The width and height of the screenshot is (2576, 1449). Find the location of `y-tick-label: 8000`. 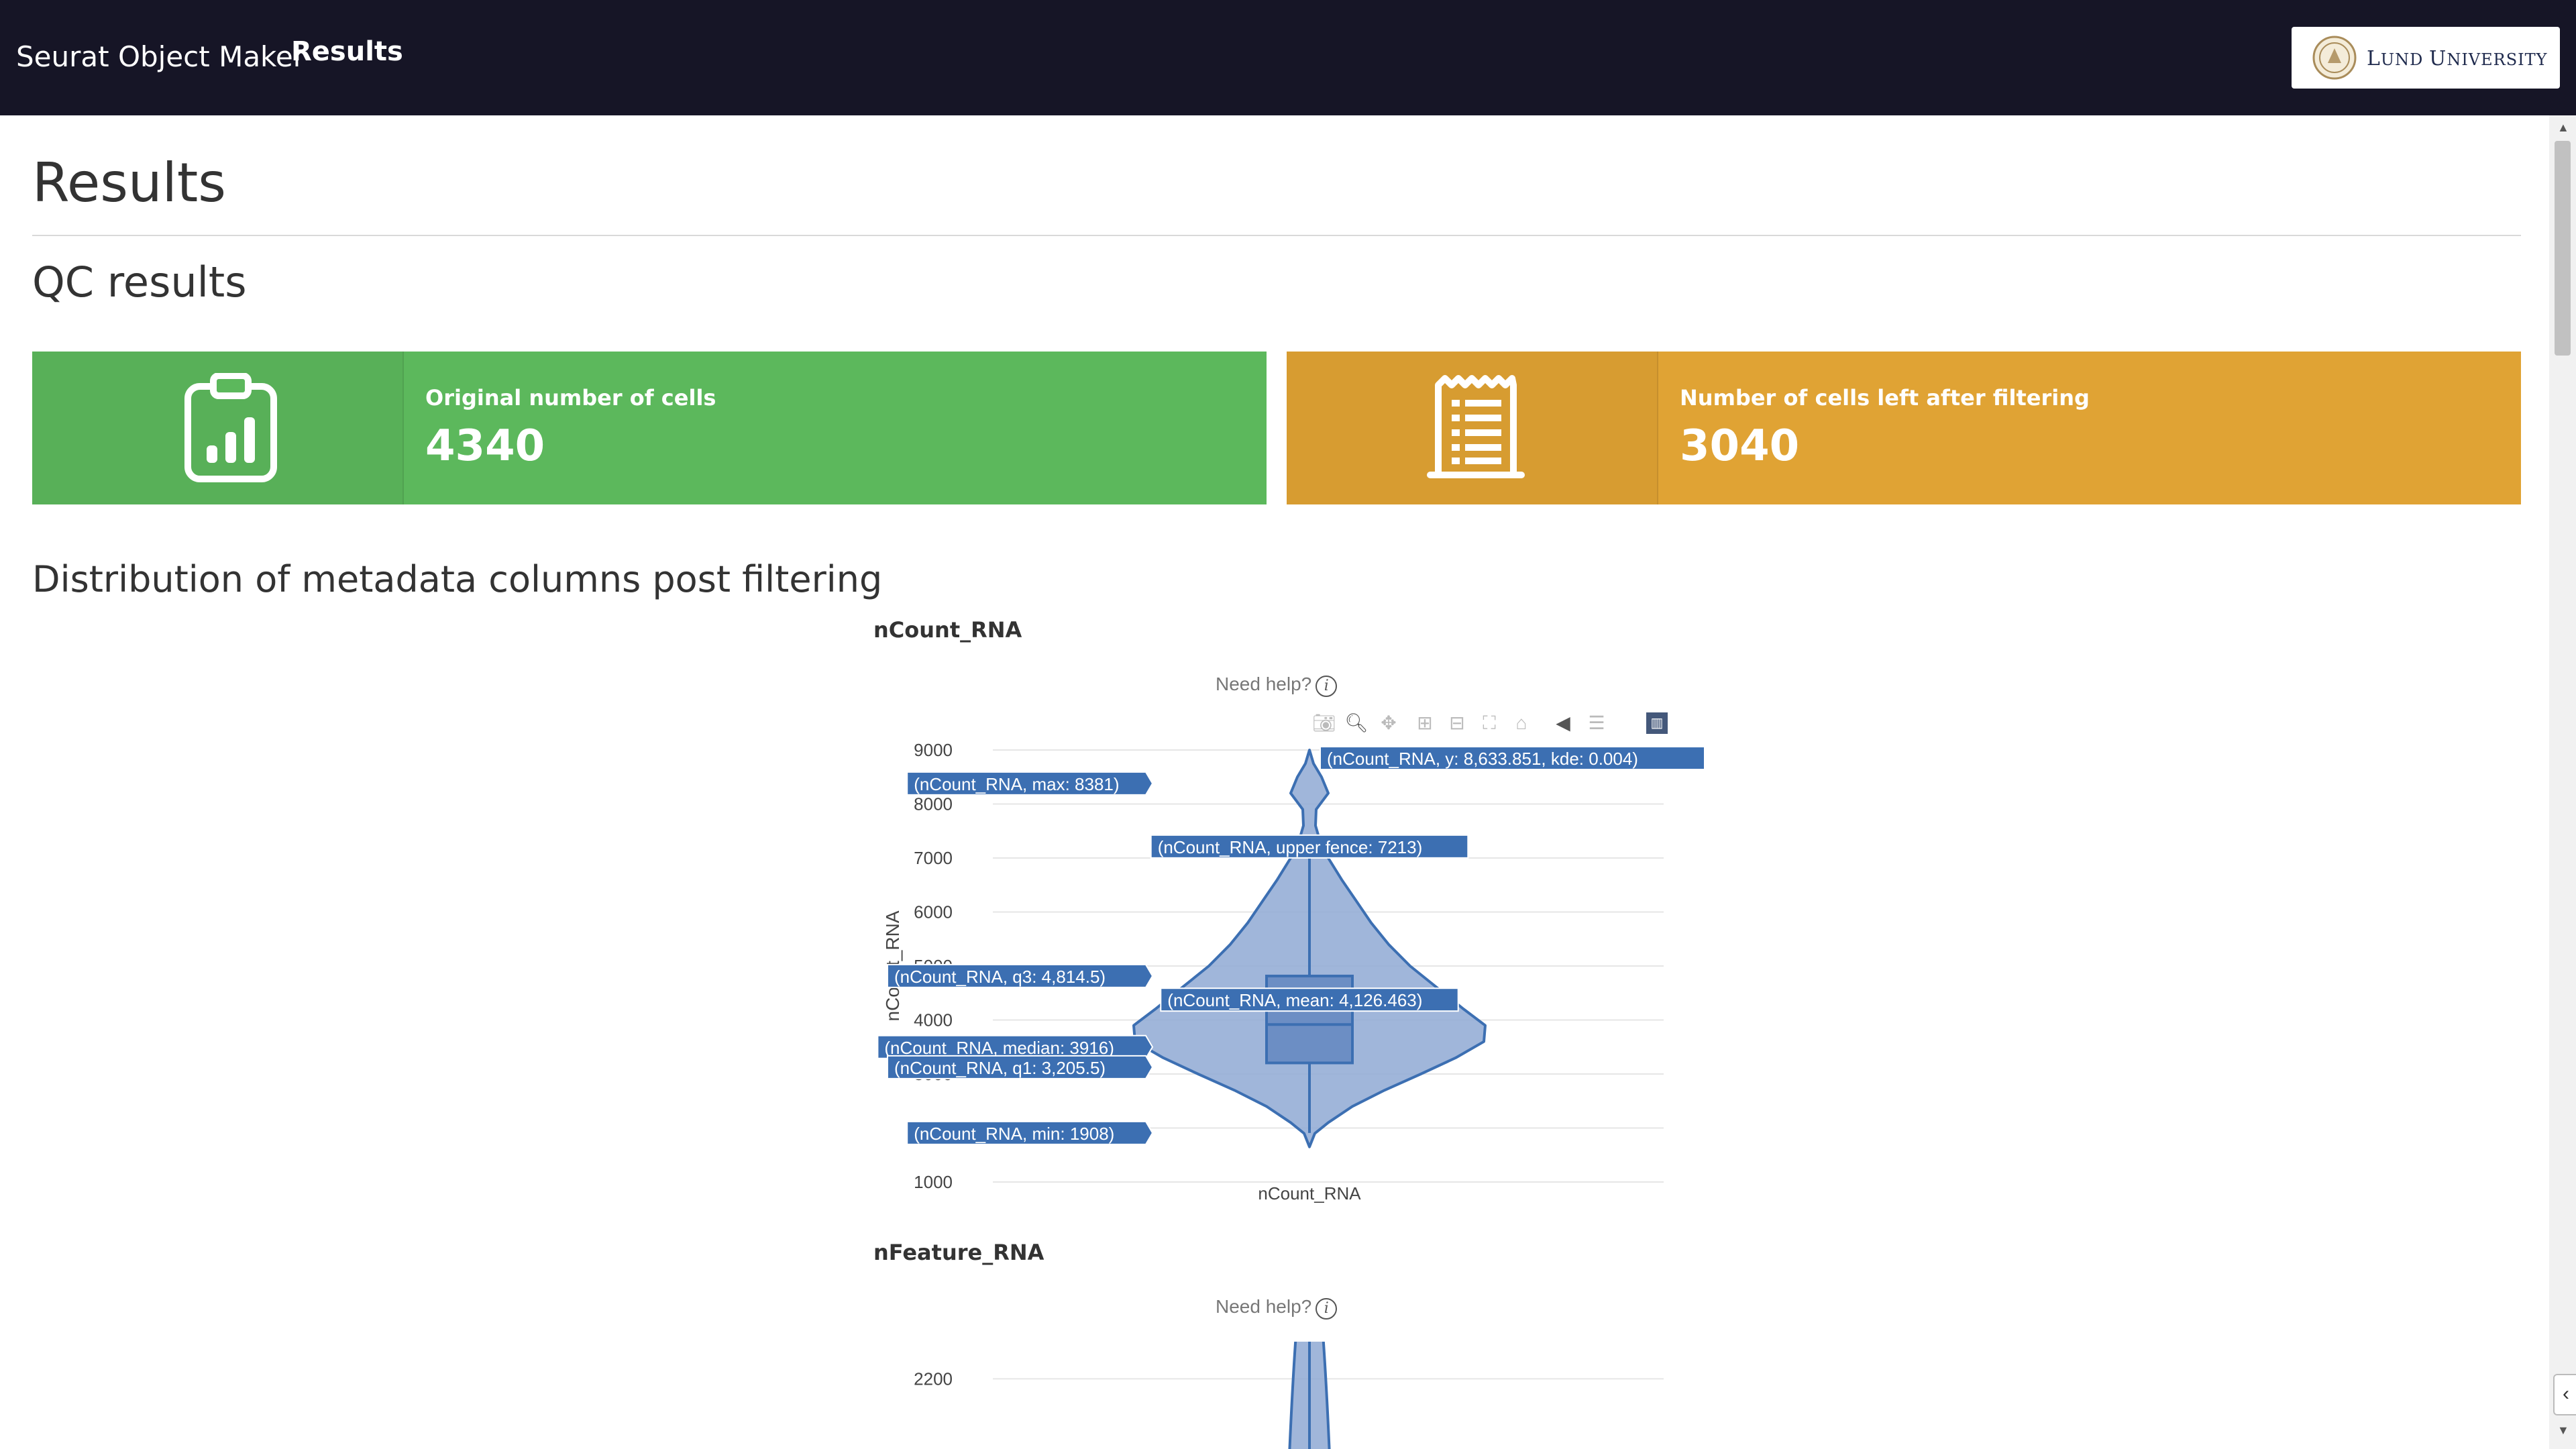

y-tick-label: 8000 is located at coordinates (933, 804).